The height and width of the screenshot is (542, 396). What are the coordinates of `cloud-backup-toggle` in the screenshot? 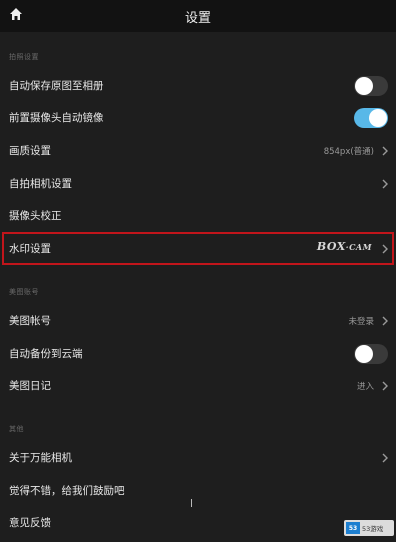 It's located at (371, 353).